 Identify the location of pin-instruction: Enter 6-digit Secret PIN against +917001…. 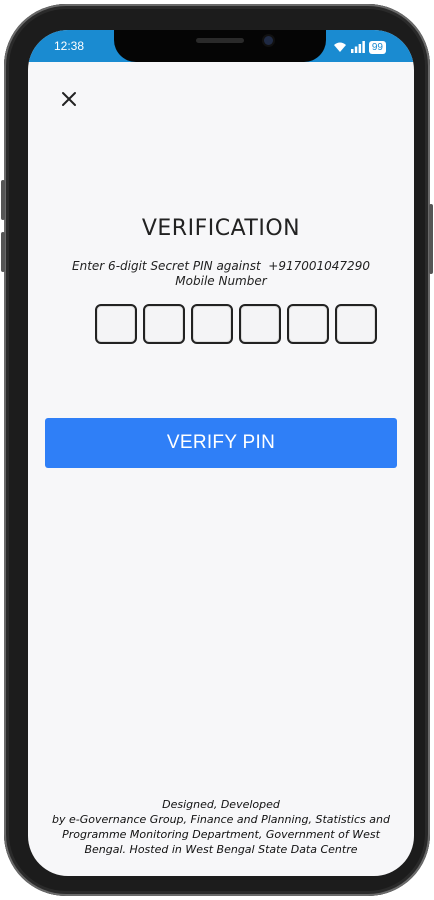
(221, 274).